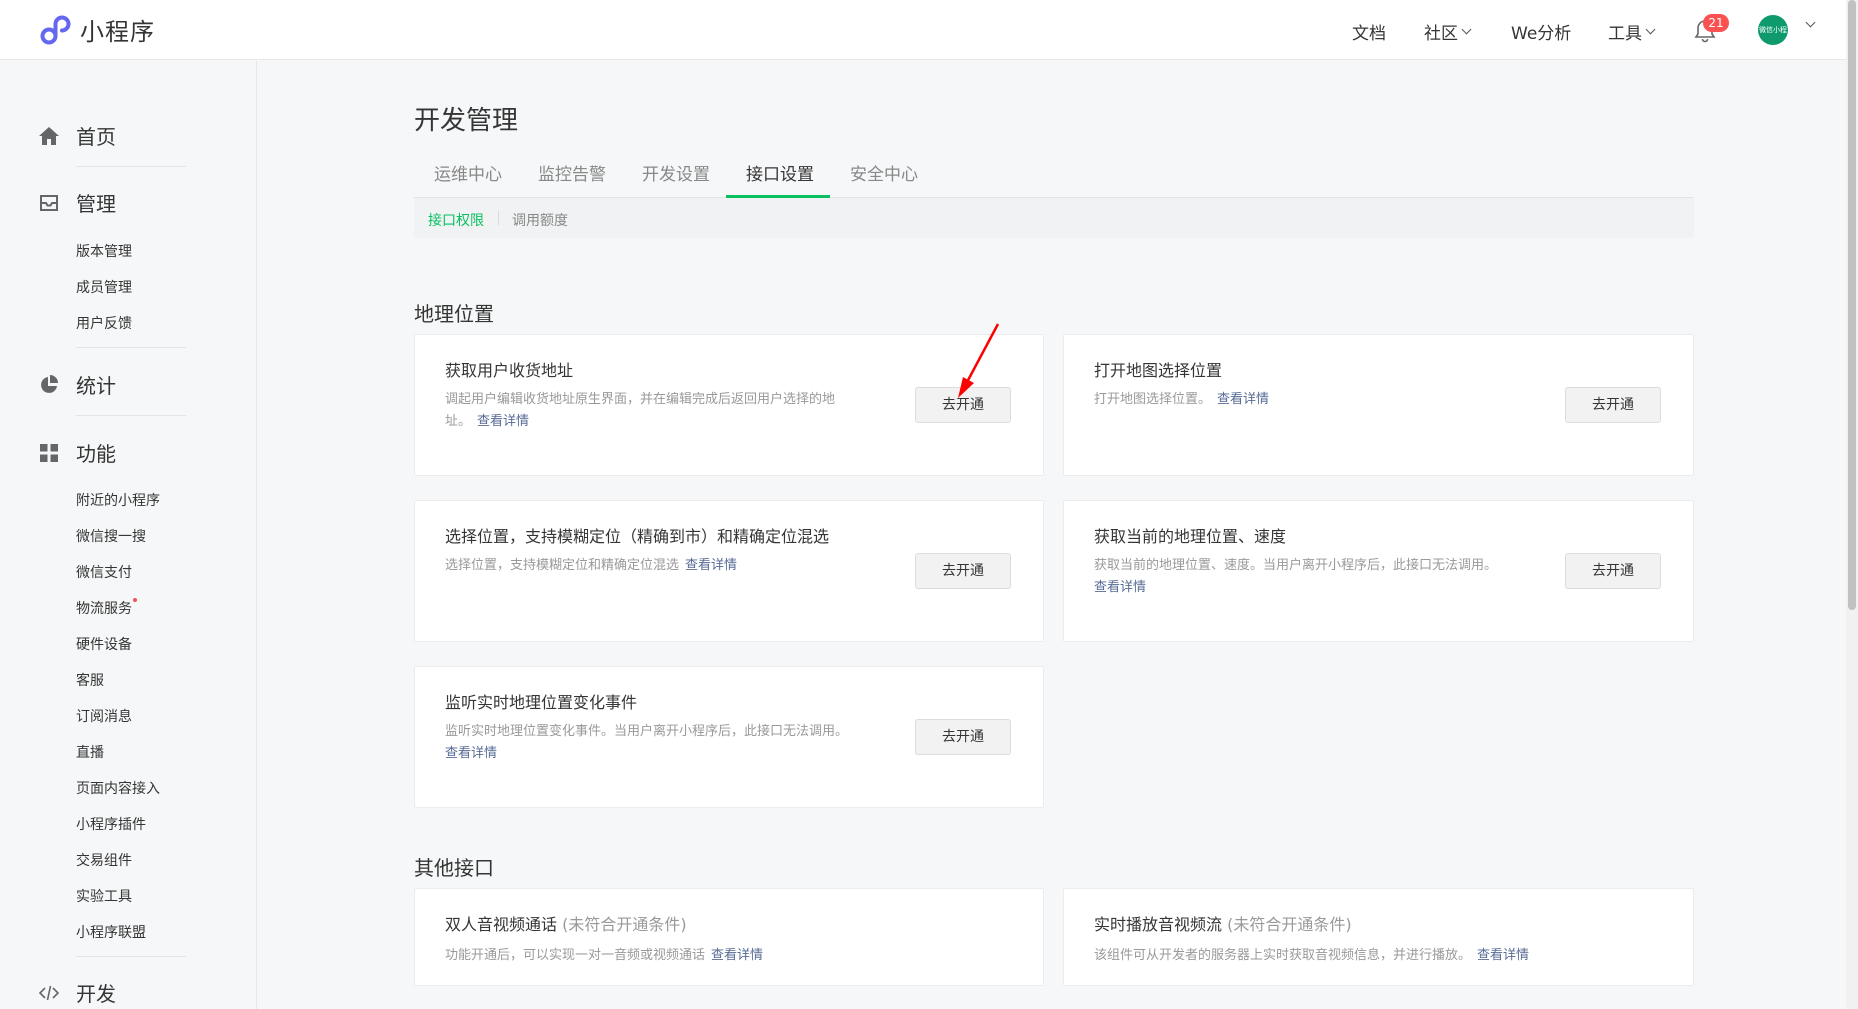 The height and width of the screenshot is (1009, 1858). What do you see at coordinates (1541, 31) in the screenshot?
I see `nav-analytics: We分析` at bounding box center [1541, 31].